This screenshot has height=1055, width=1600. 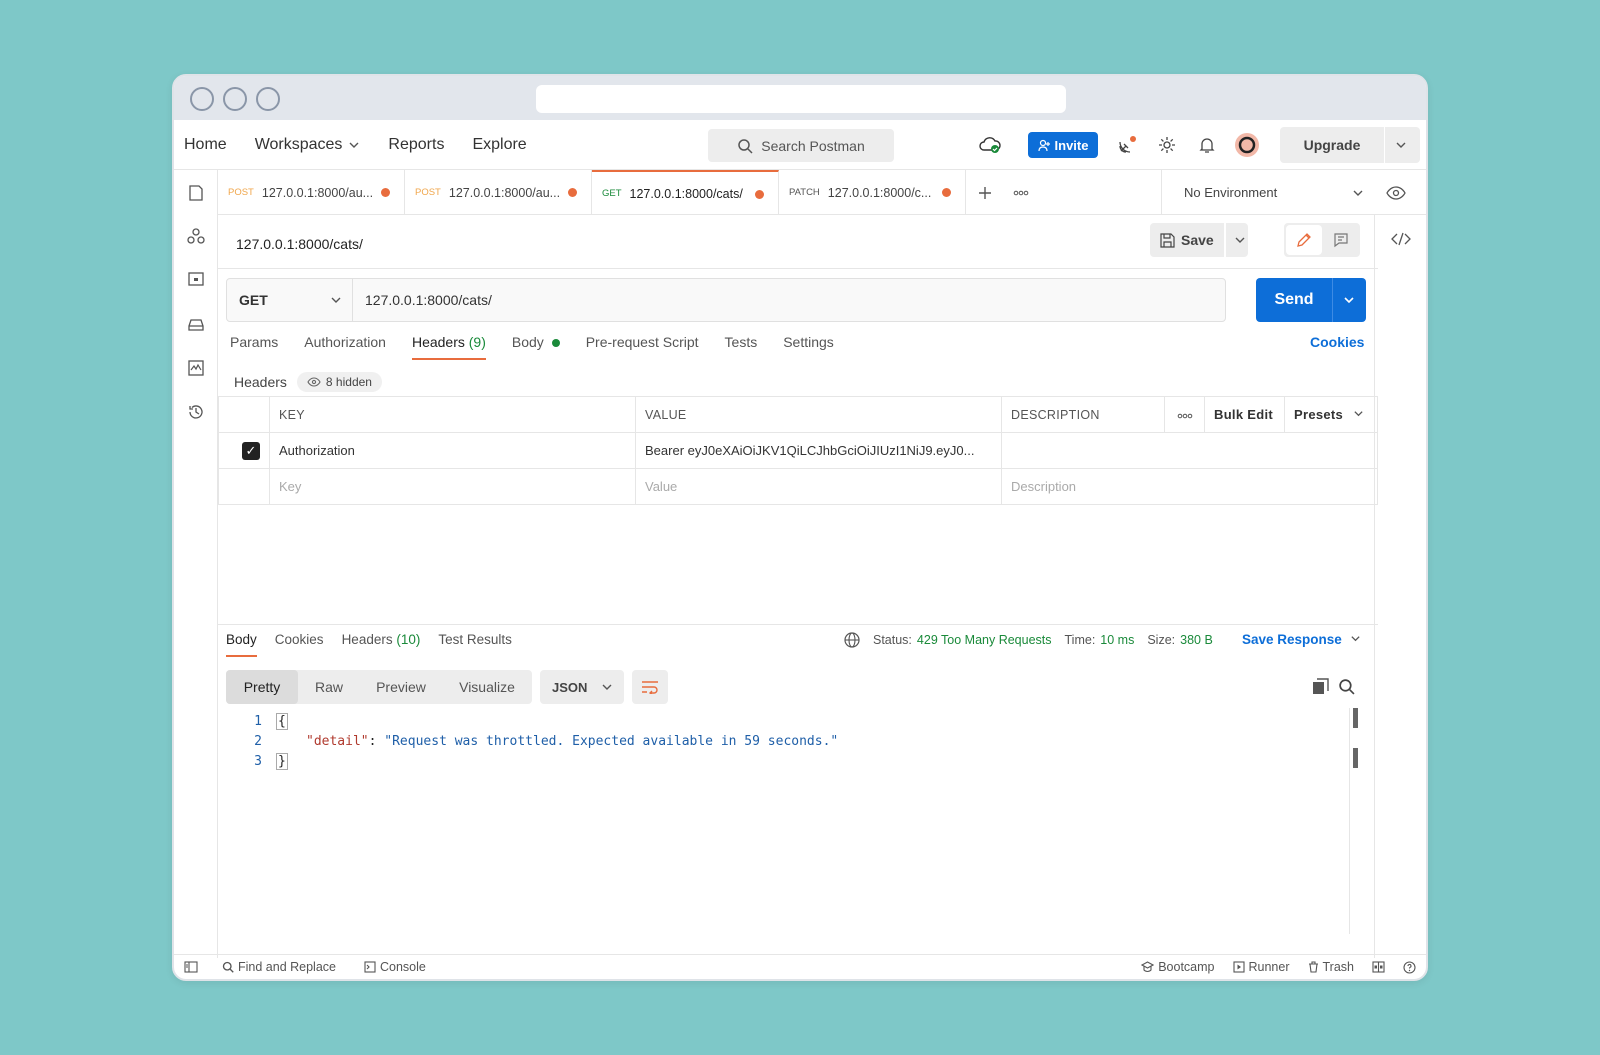 I want to click on view-preview: Preview, so click(x=401, y=687).